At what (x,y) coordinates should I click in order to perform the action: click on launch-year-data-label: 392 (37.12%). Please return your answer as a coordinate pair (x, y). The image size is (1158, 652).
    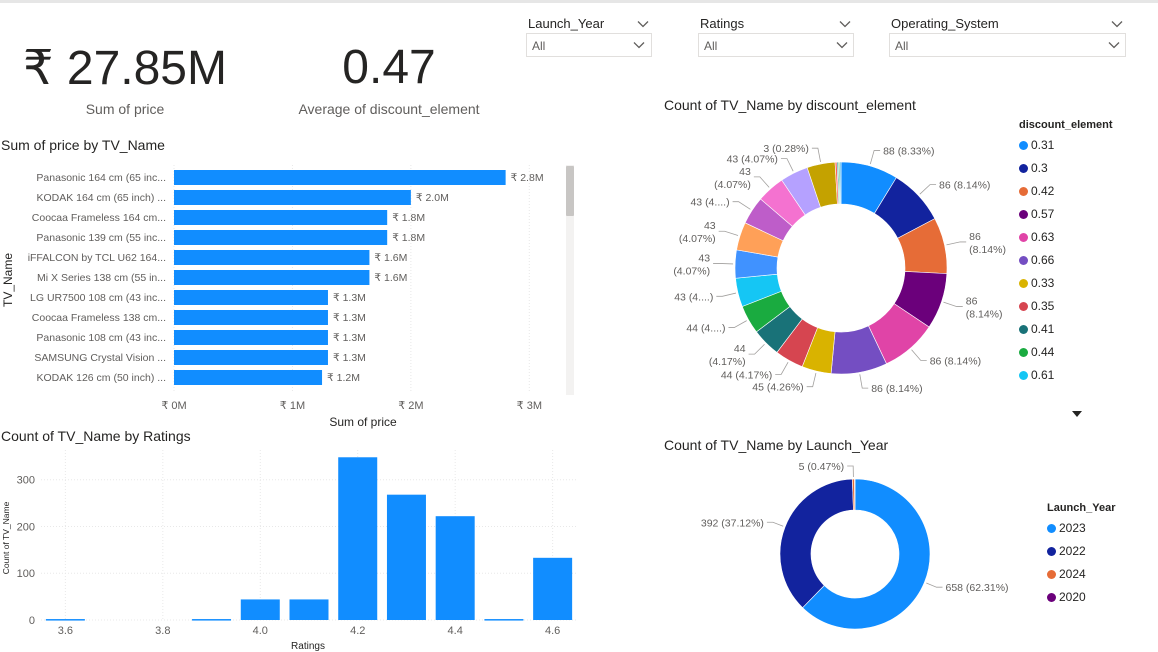
    Looking at the image, I should click on (732, 523).